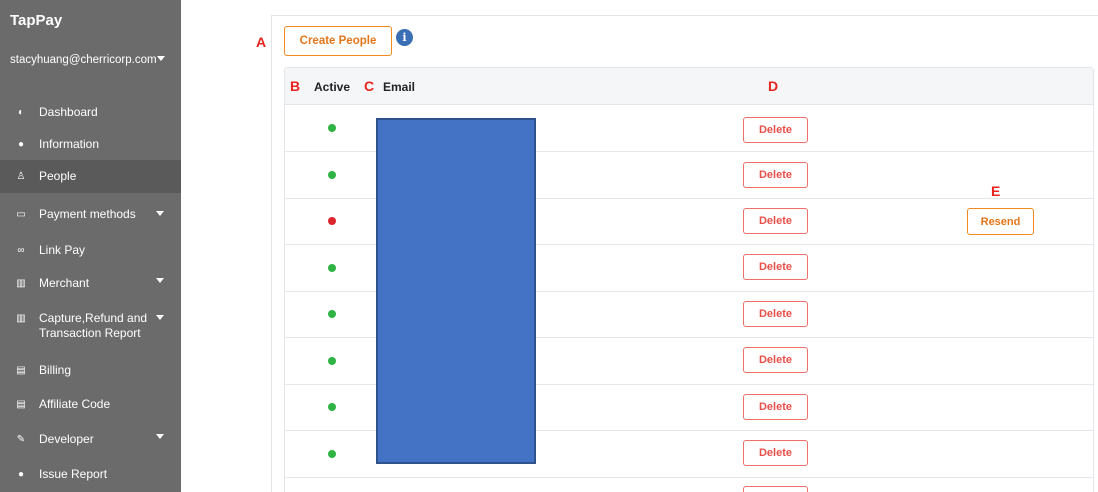 This screenshot has width=1098, height=492. Describe the element at coordinates (456, 291) in the screenshot. I see `email-redaction-block` at that location.